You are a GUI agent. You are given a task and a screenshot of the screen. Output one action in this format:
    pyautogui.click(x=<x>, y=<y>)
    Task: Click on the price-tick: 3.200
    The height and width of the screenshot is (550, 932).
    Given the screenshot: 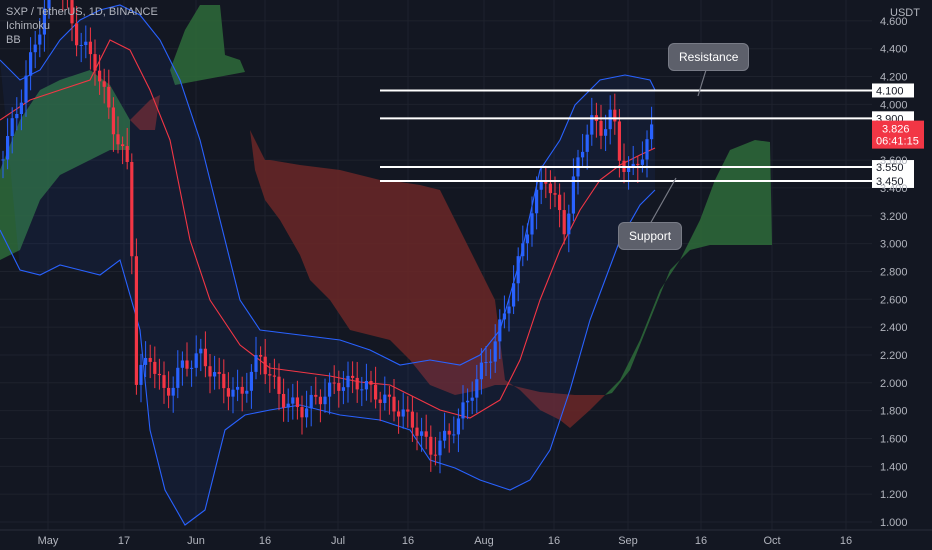 What is the action you would take?
    pyautogui.click(x=894, y=217)
    